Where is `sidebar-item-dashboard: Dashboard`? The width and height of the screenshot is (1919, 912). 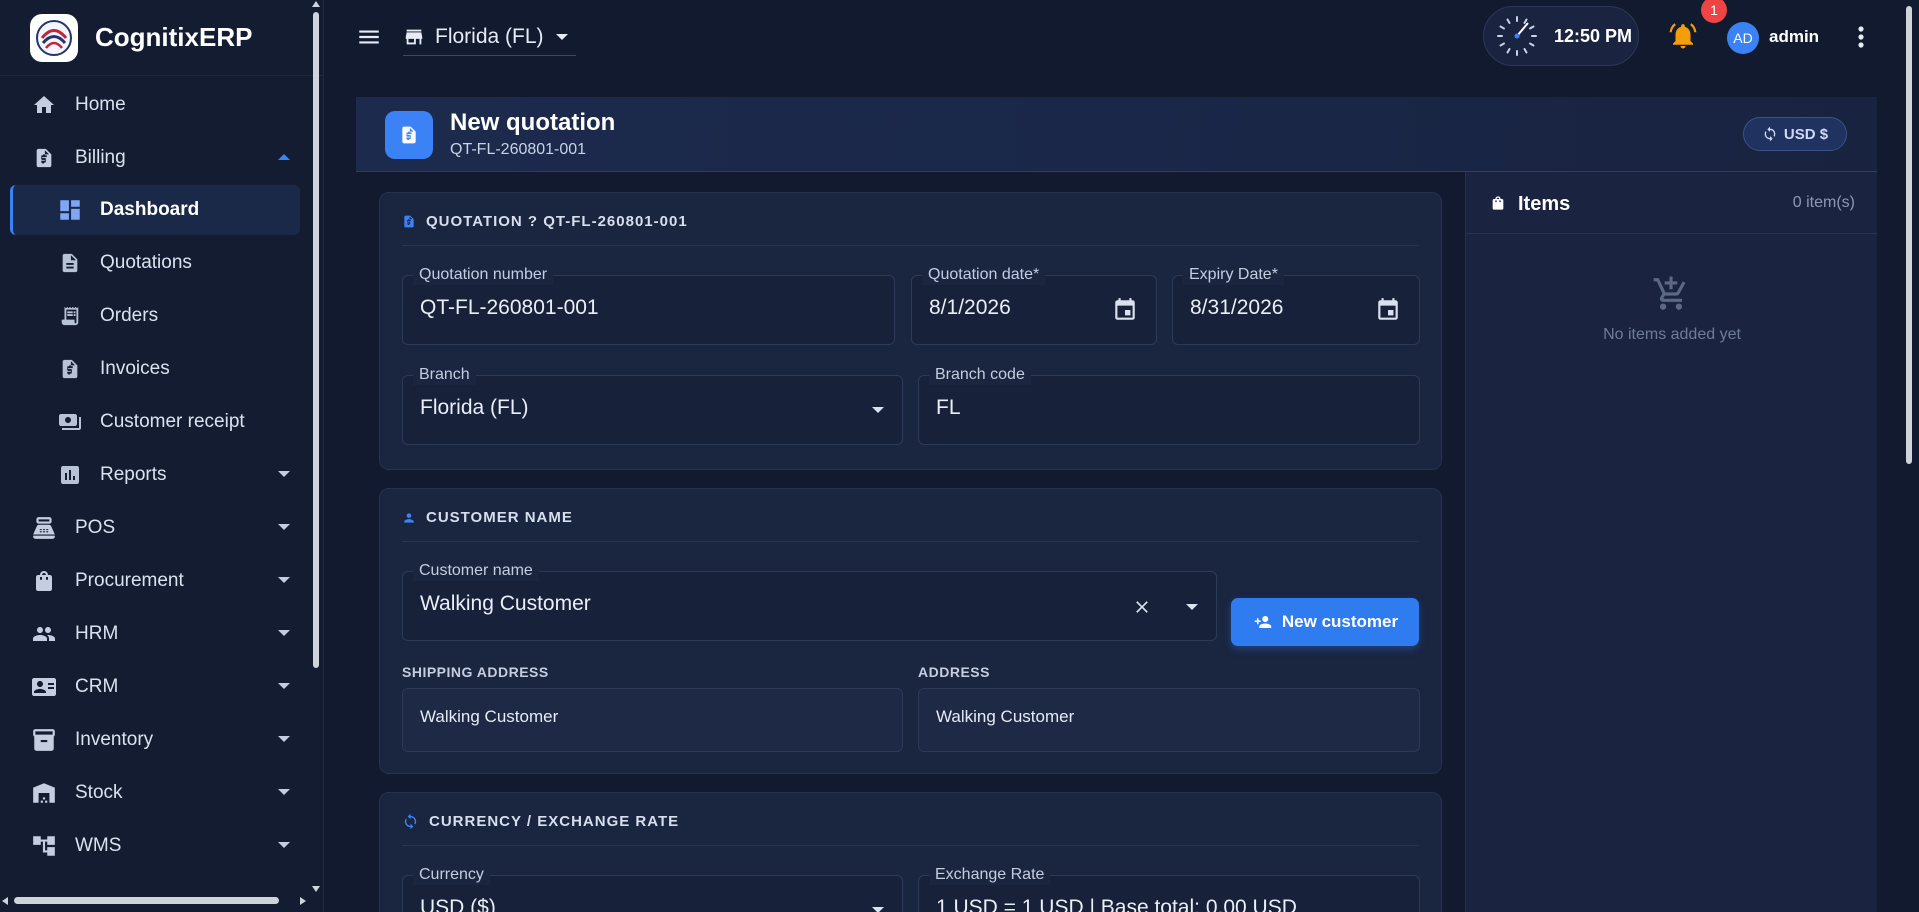 sidebar-item-dashboard: Dashboard is located at coordinates (155, 210).